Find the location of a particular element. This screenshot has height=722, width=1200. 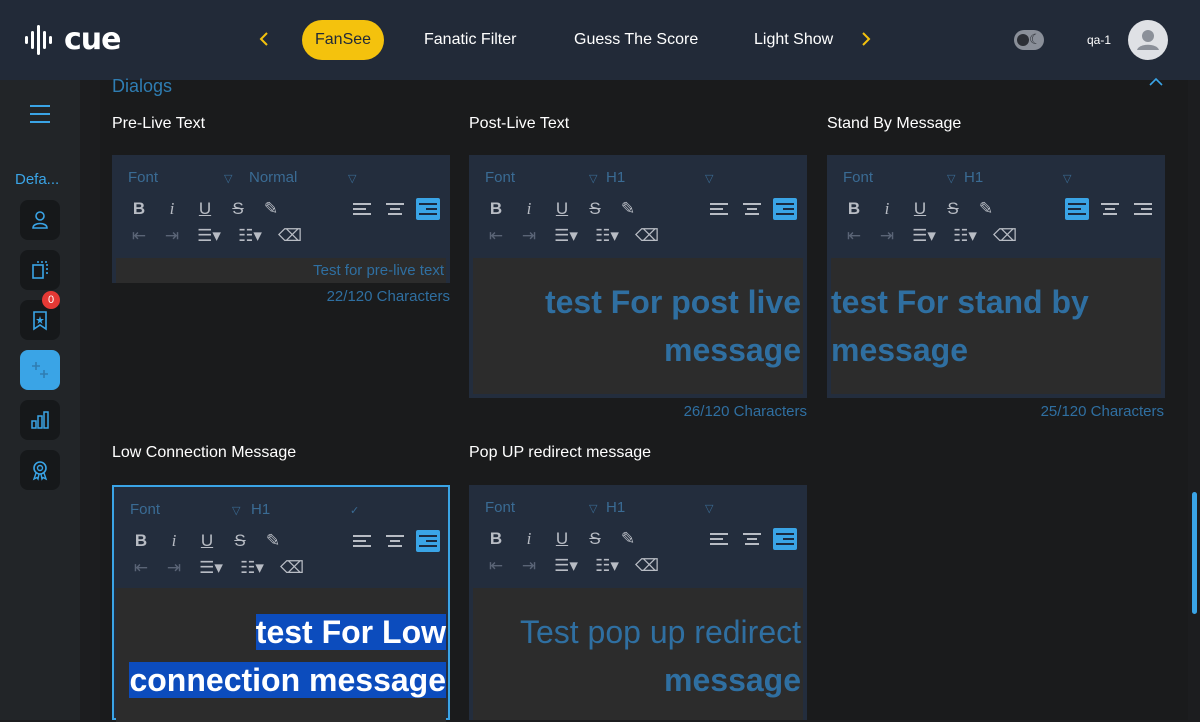

pre-live-textbox: Test for pre-live text is located at coordinates (281, 270).